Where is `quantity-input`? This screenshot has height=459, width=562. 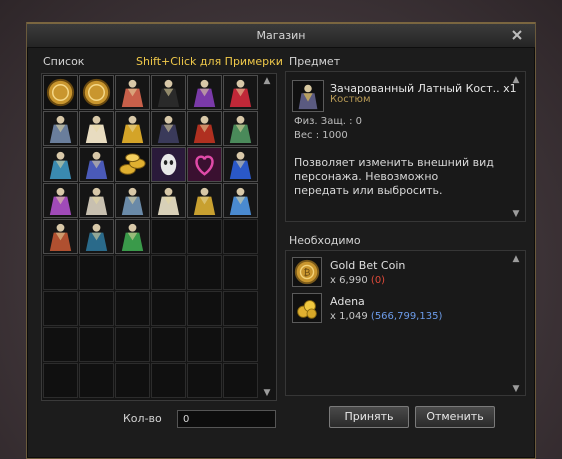 quantity-input is located at coordinates (226, 419).